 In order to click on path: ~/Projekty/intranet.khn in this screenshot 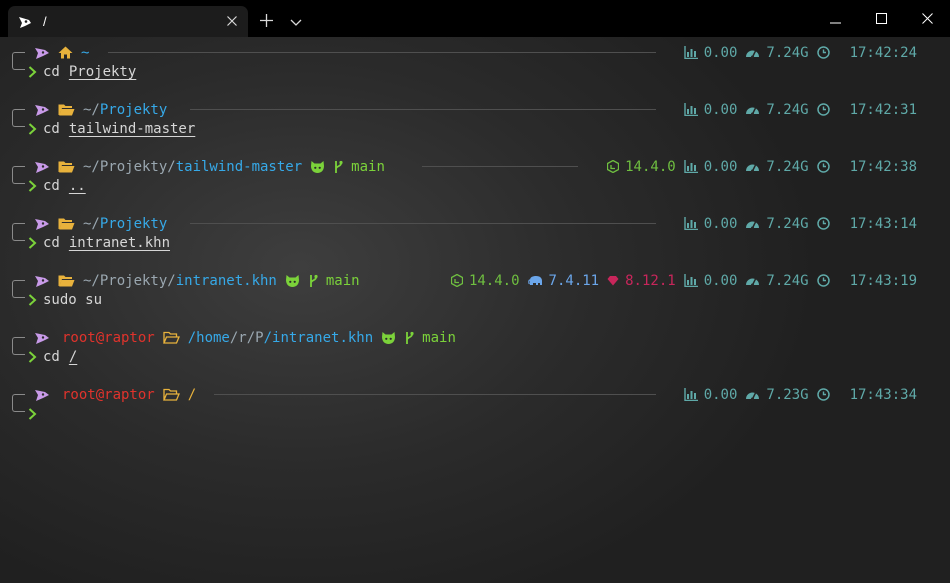, I will do `click(180, 280)`.